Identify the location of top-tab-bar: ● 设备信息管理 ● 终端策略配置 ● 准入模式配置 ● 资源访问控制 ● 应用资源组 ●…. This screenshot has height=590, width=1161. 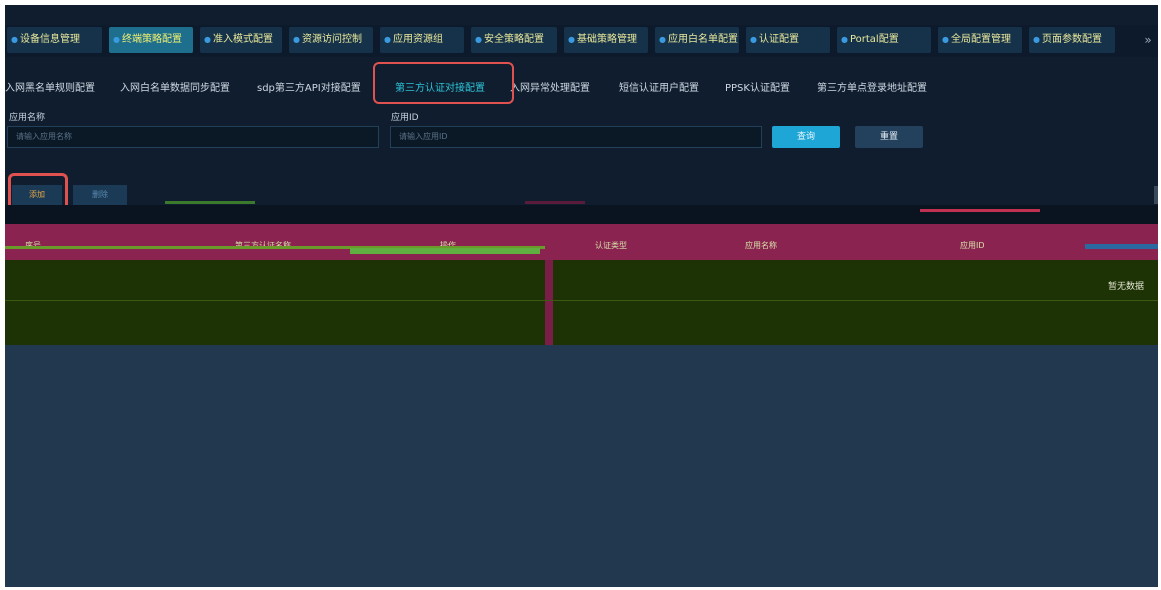
(581, 41).